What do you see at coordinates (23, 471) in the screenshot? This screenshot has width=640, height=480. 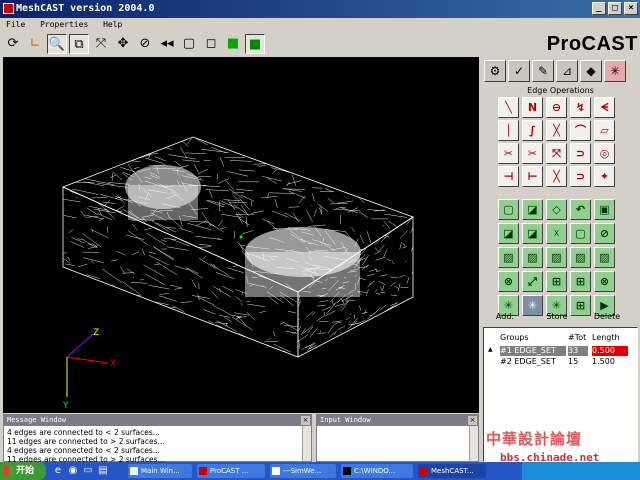 I see `start-button: 开始` at bounding box center [23, 471].